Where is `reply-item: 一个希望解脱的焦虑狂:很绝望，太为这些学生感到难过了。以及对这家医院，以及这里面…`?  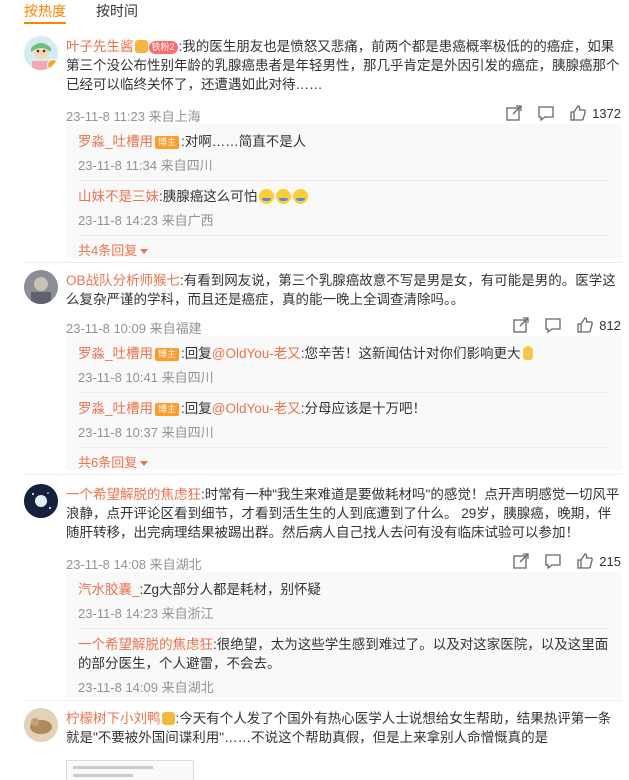
reply-item: 一个希望解脱的焦虑狂:很绝望，太为这些学生感到难过了。以及对这家医院，以及这里面… is located at coordinates (346, 665).